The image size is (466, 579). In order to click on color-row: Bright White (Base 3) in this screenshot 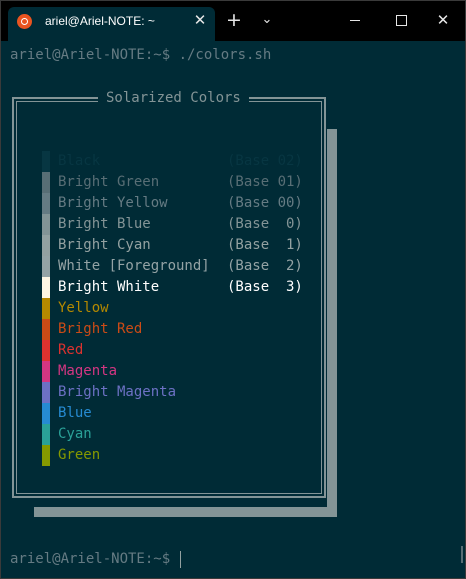, I will do `click(172, 287)`.